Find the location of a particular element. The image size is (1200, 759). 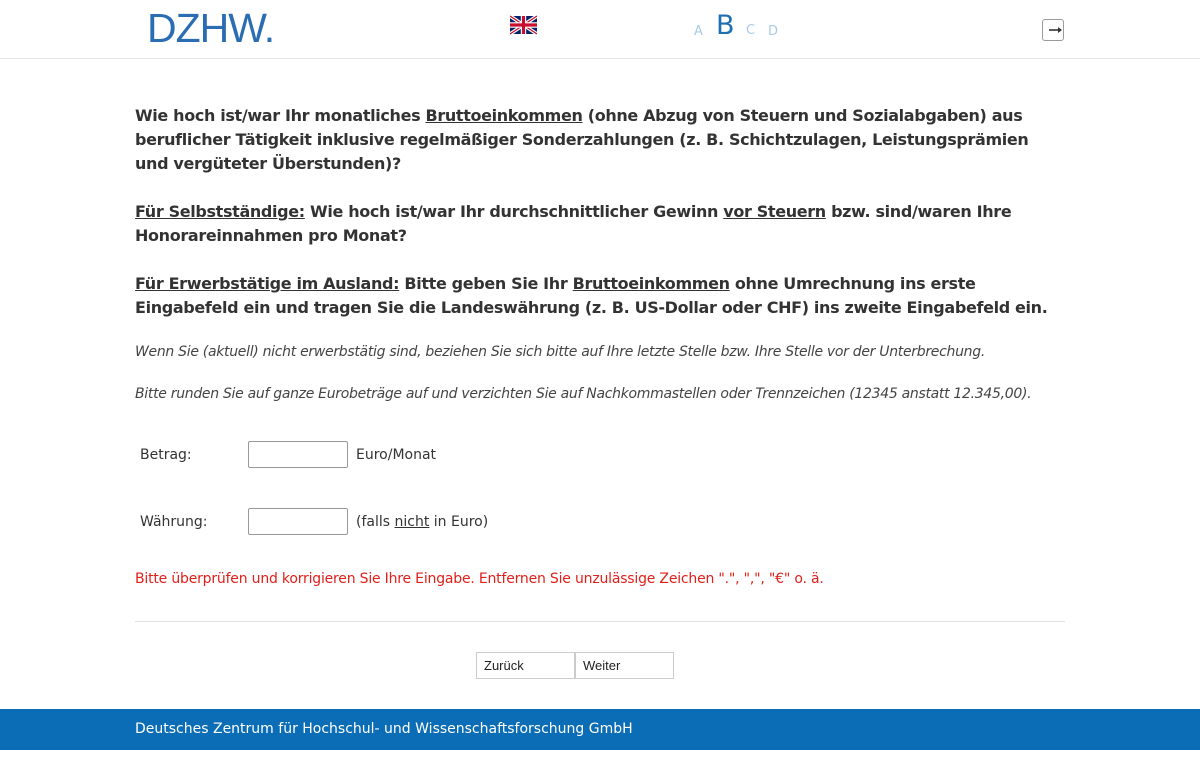

amount-label: Betrag: is located at coordinates (166, 455).